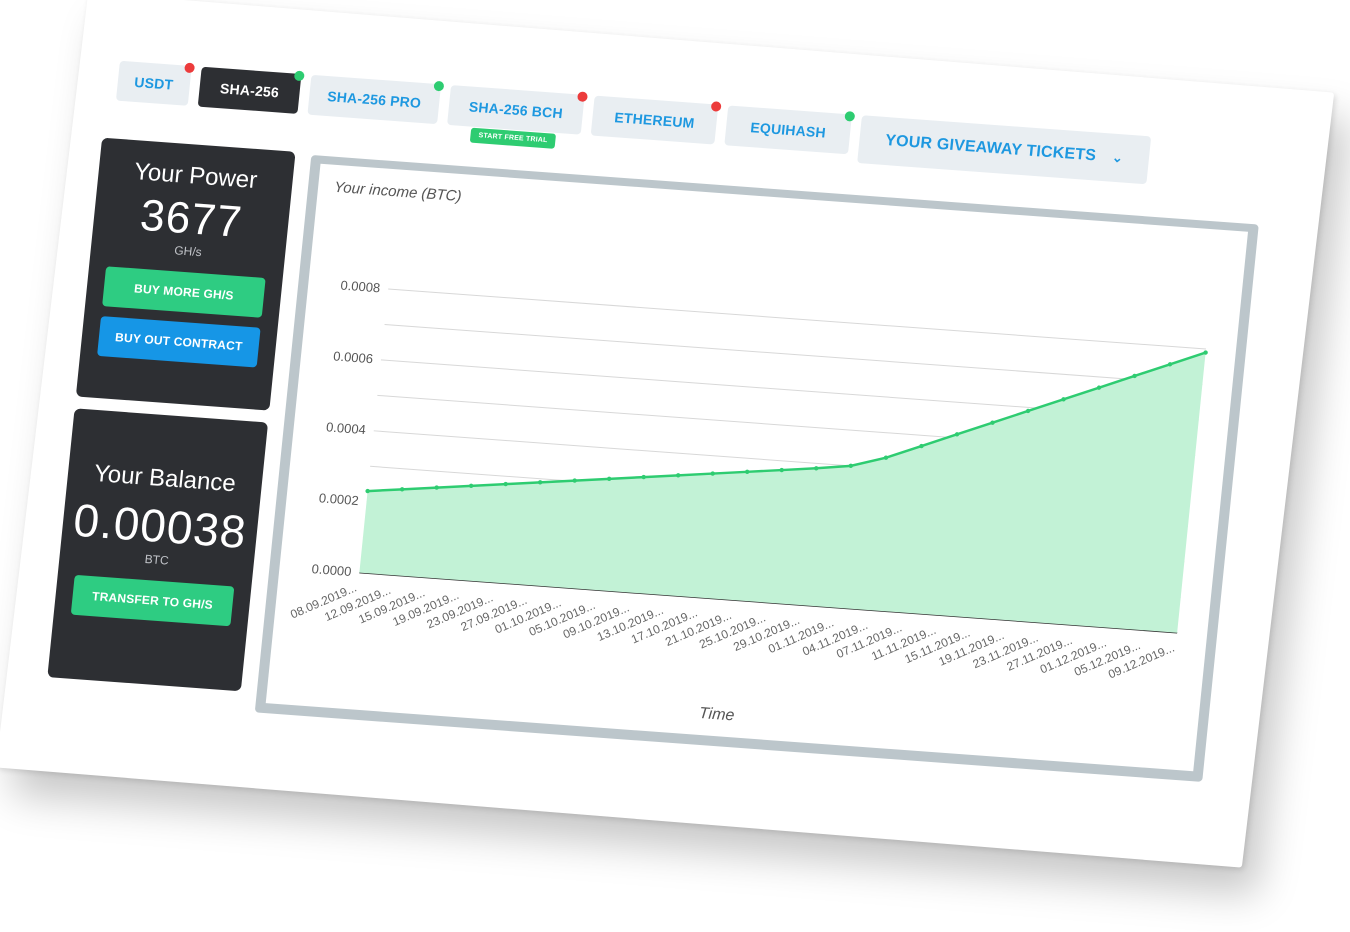 Image resolution: width=1350 pixels, height=932 pixels. I want to click on tab-sha-256-pro: SHA-256 PRO, so click(376, 99).